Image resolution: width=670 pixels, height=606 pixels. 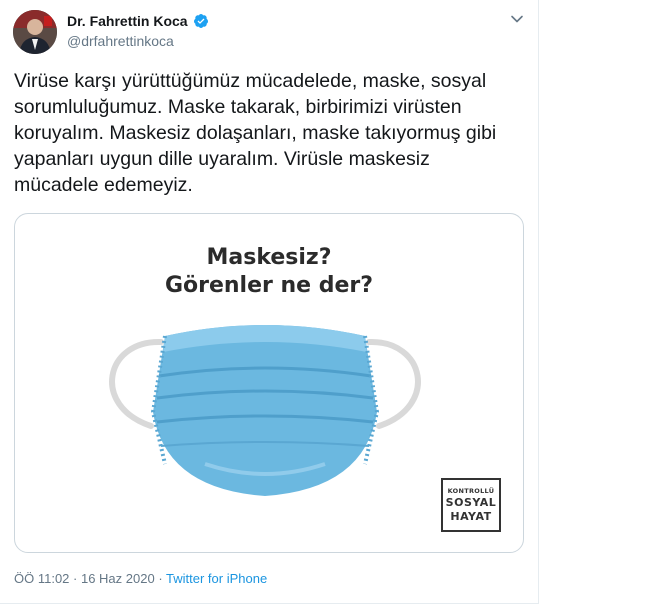 What do you see at coordinates (517, 19) in the screenshot?
I see `chevron-down-icon` at bounding box center [517, 19].